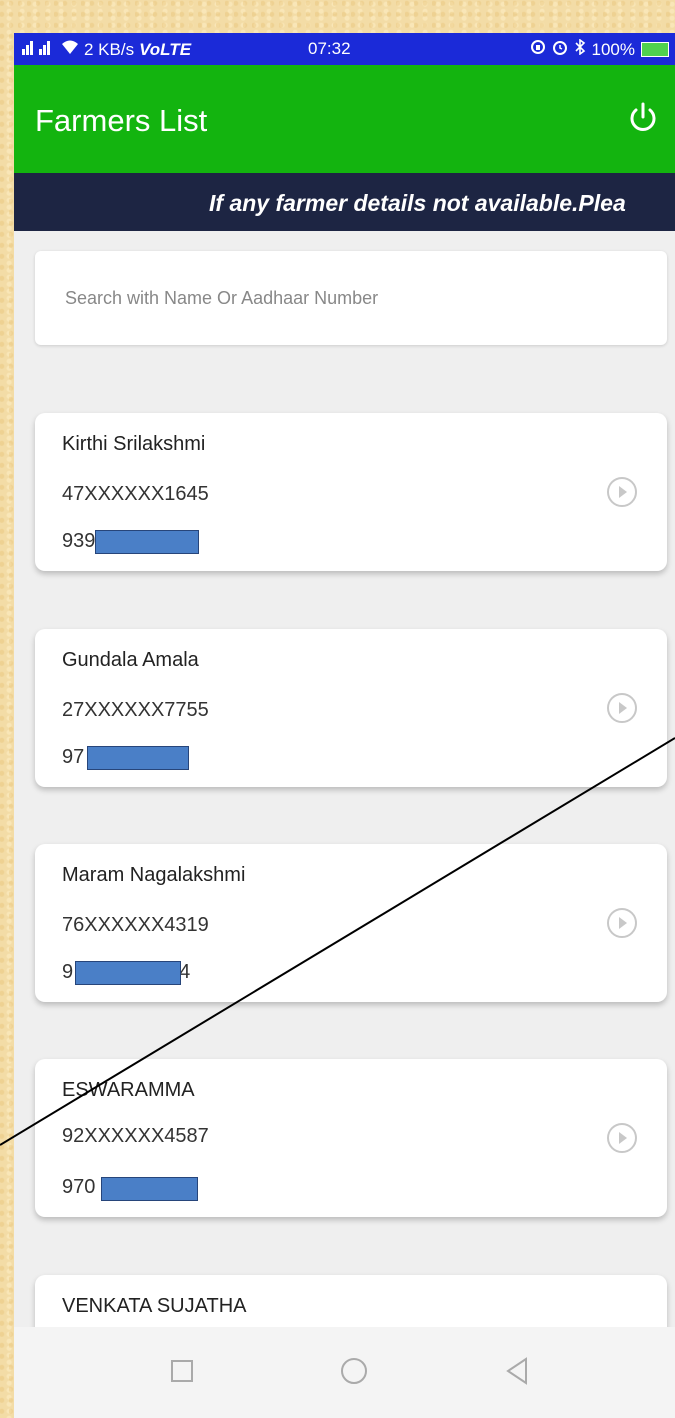 The height and width of the screenshot is (1418, 675). What do you see at coordinates (351, 708) in the screenshot?
I see `farmer-card: Gundala Amala 27XXXXXX7755 97` at bounding box center [351, 708].